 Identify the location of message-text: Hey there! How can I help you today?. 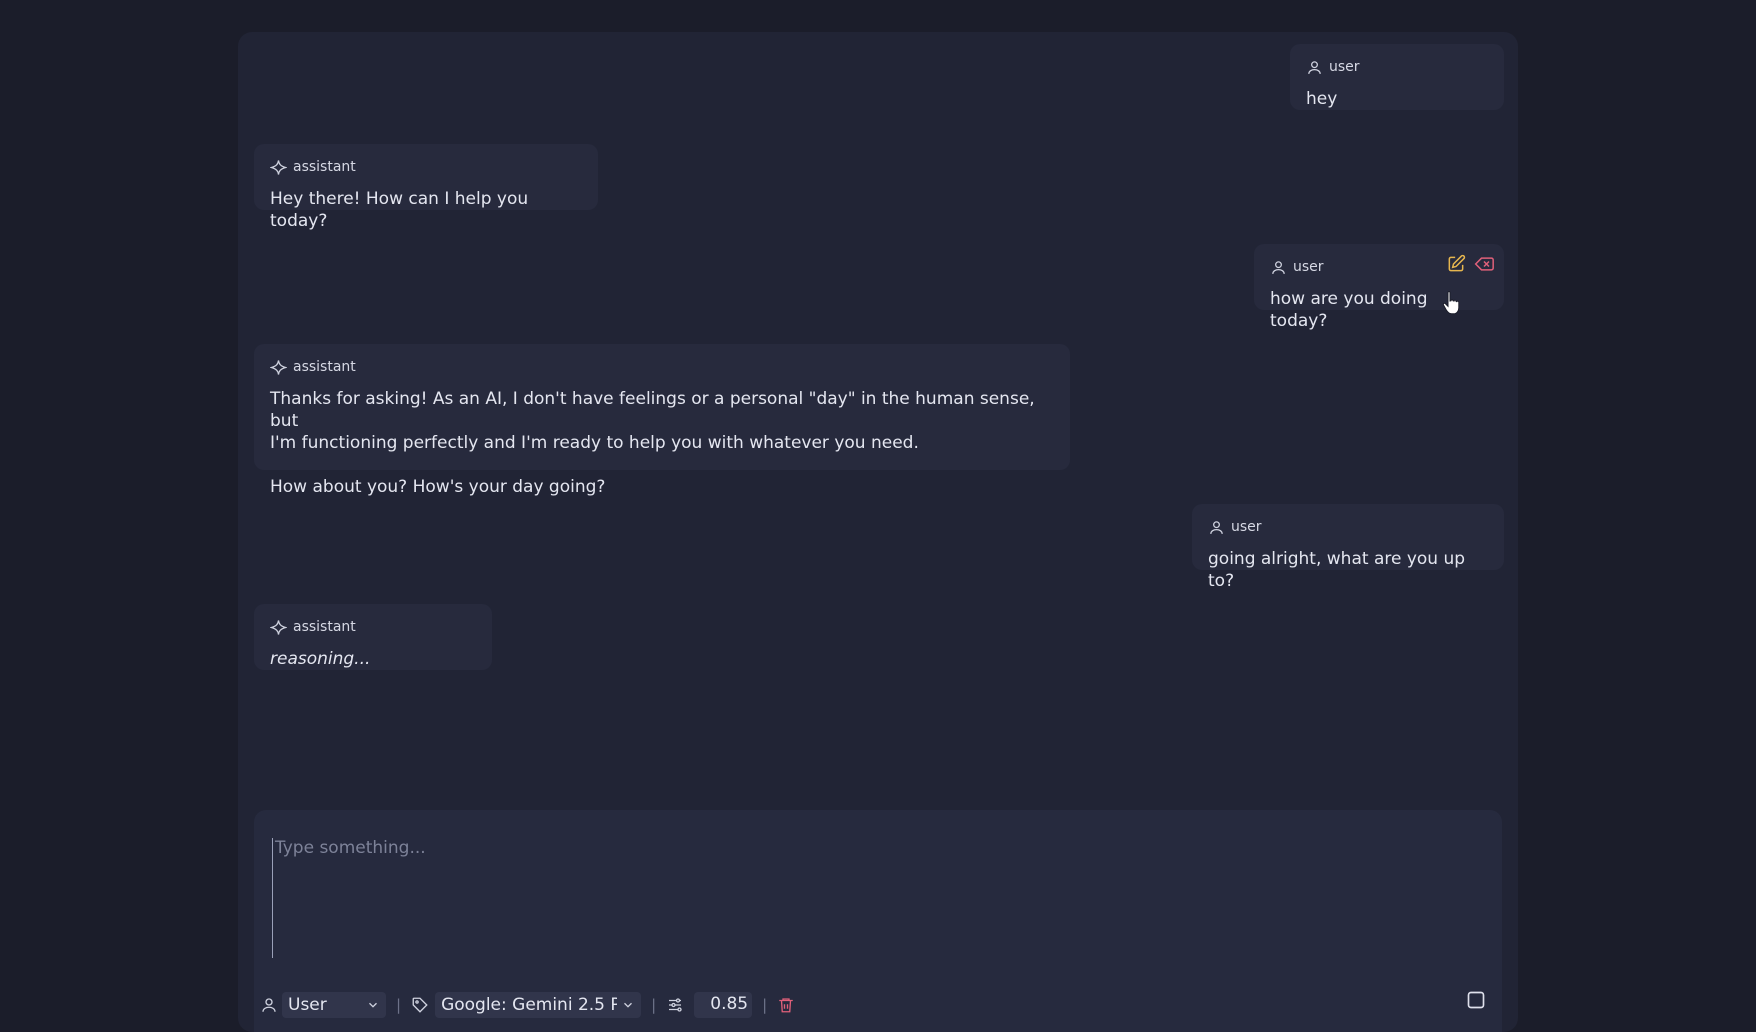
(399, 210).